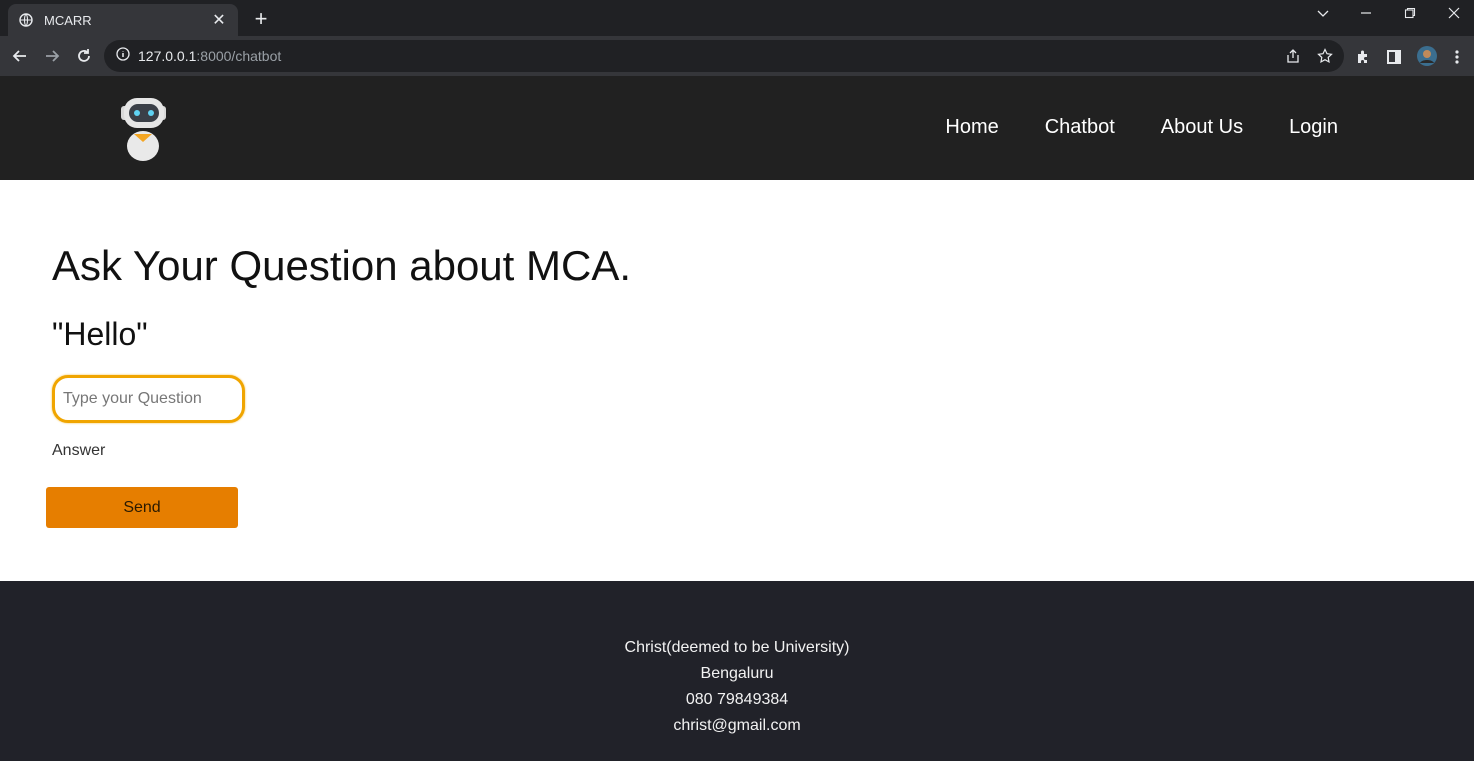 This screenshot has width=1474, height=761. I want to click on forward-icon, so click(52, 56).